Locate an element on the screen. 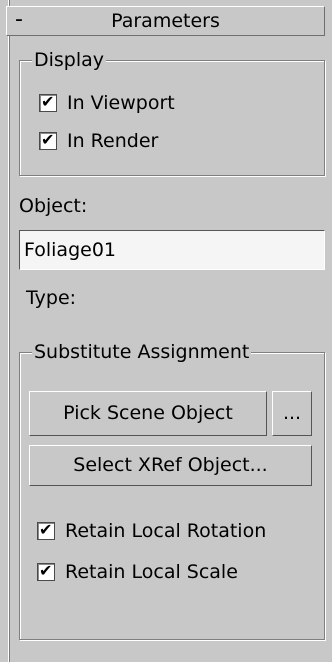 The width and height of the screenshot is (332, 662). in-viewport-label: In Viewport is located at coordinates (121, 103).